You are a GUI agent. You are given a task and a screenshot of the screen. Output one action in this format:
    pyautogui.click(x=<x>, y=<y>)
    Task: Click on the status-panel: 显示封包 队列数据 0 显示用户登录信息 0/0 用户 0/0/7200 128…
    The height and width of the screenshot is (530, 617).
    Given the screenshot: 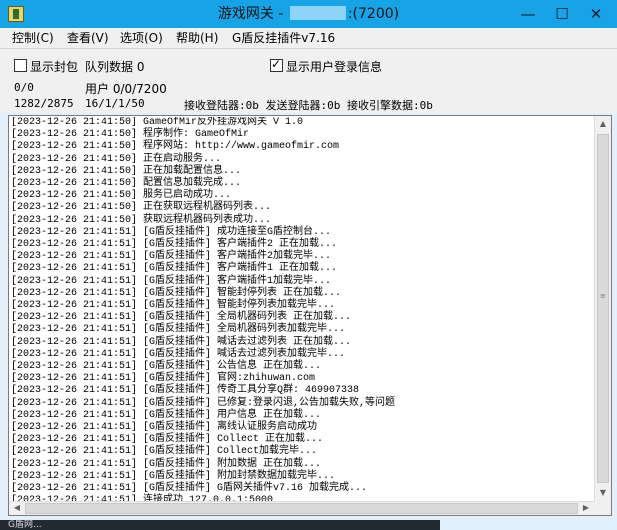 What is the action you would take?
    pyautogui.click(x=308, y=81)
    